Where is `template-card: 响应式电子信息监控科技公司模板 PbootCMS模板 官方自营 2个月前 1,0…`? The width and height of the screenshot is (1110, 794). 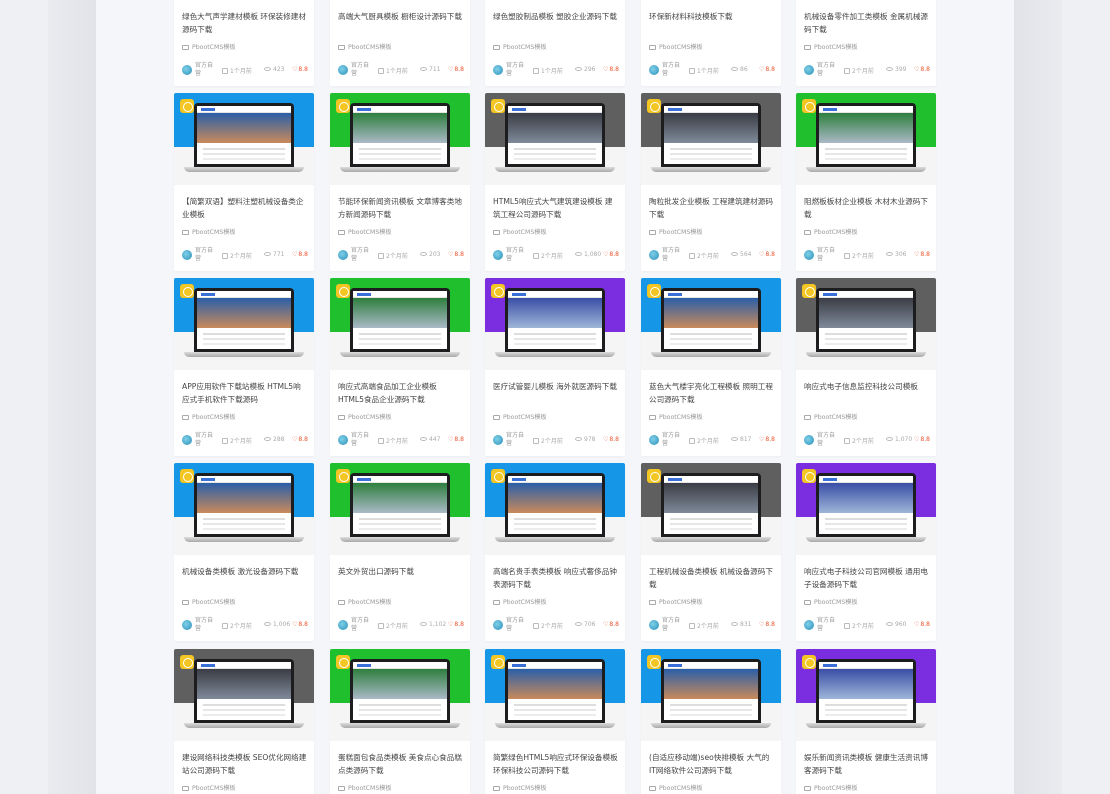 template-card: 响应式电子信息监控科技公司模板 PbootCMS模板 官方自营 2个月前 1,0… is located at coordinates (866, 367).